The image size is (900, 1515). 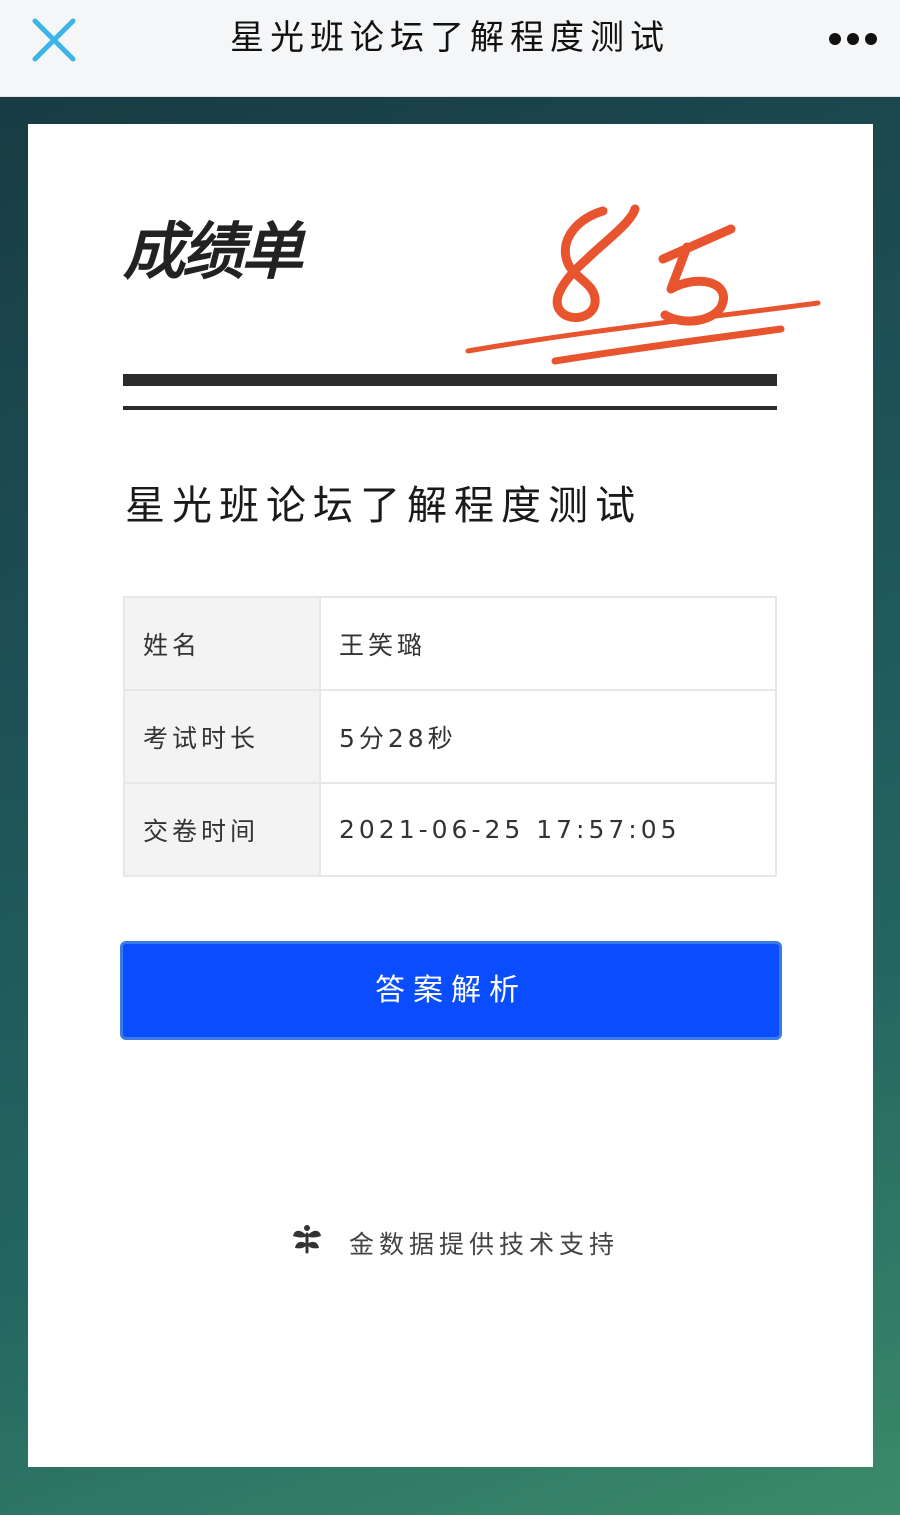 I want to click on close-icon, so click(x=54, y=40).